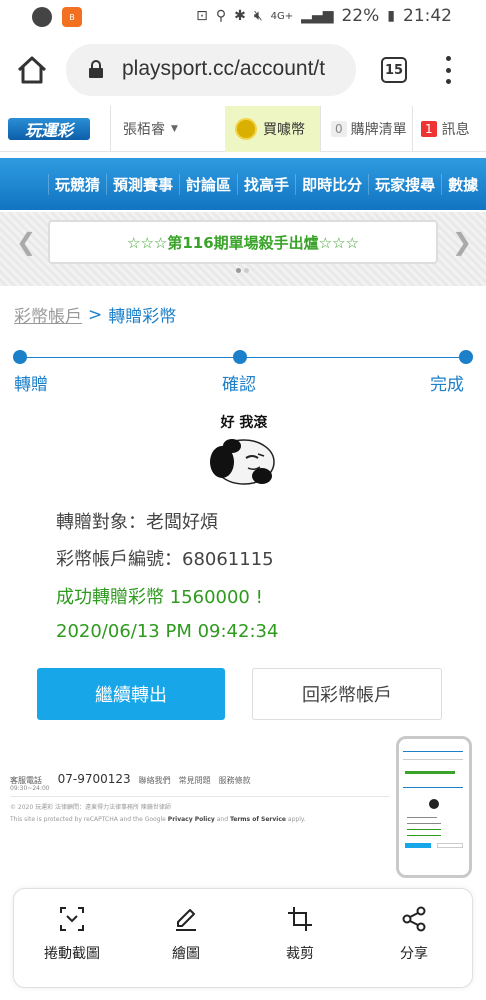 This screenshot has width=486, height=1000. I want to click on footer-divider, so click(200, 796).